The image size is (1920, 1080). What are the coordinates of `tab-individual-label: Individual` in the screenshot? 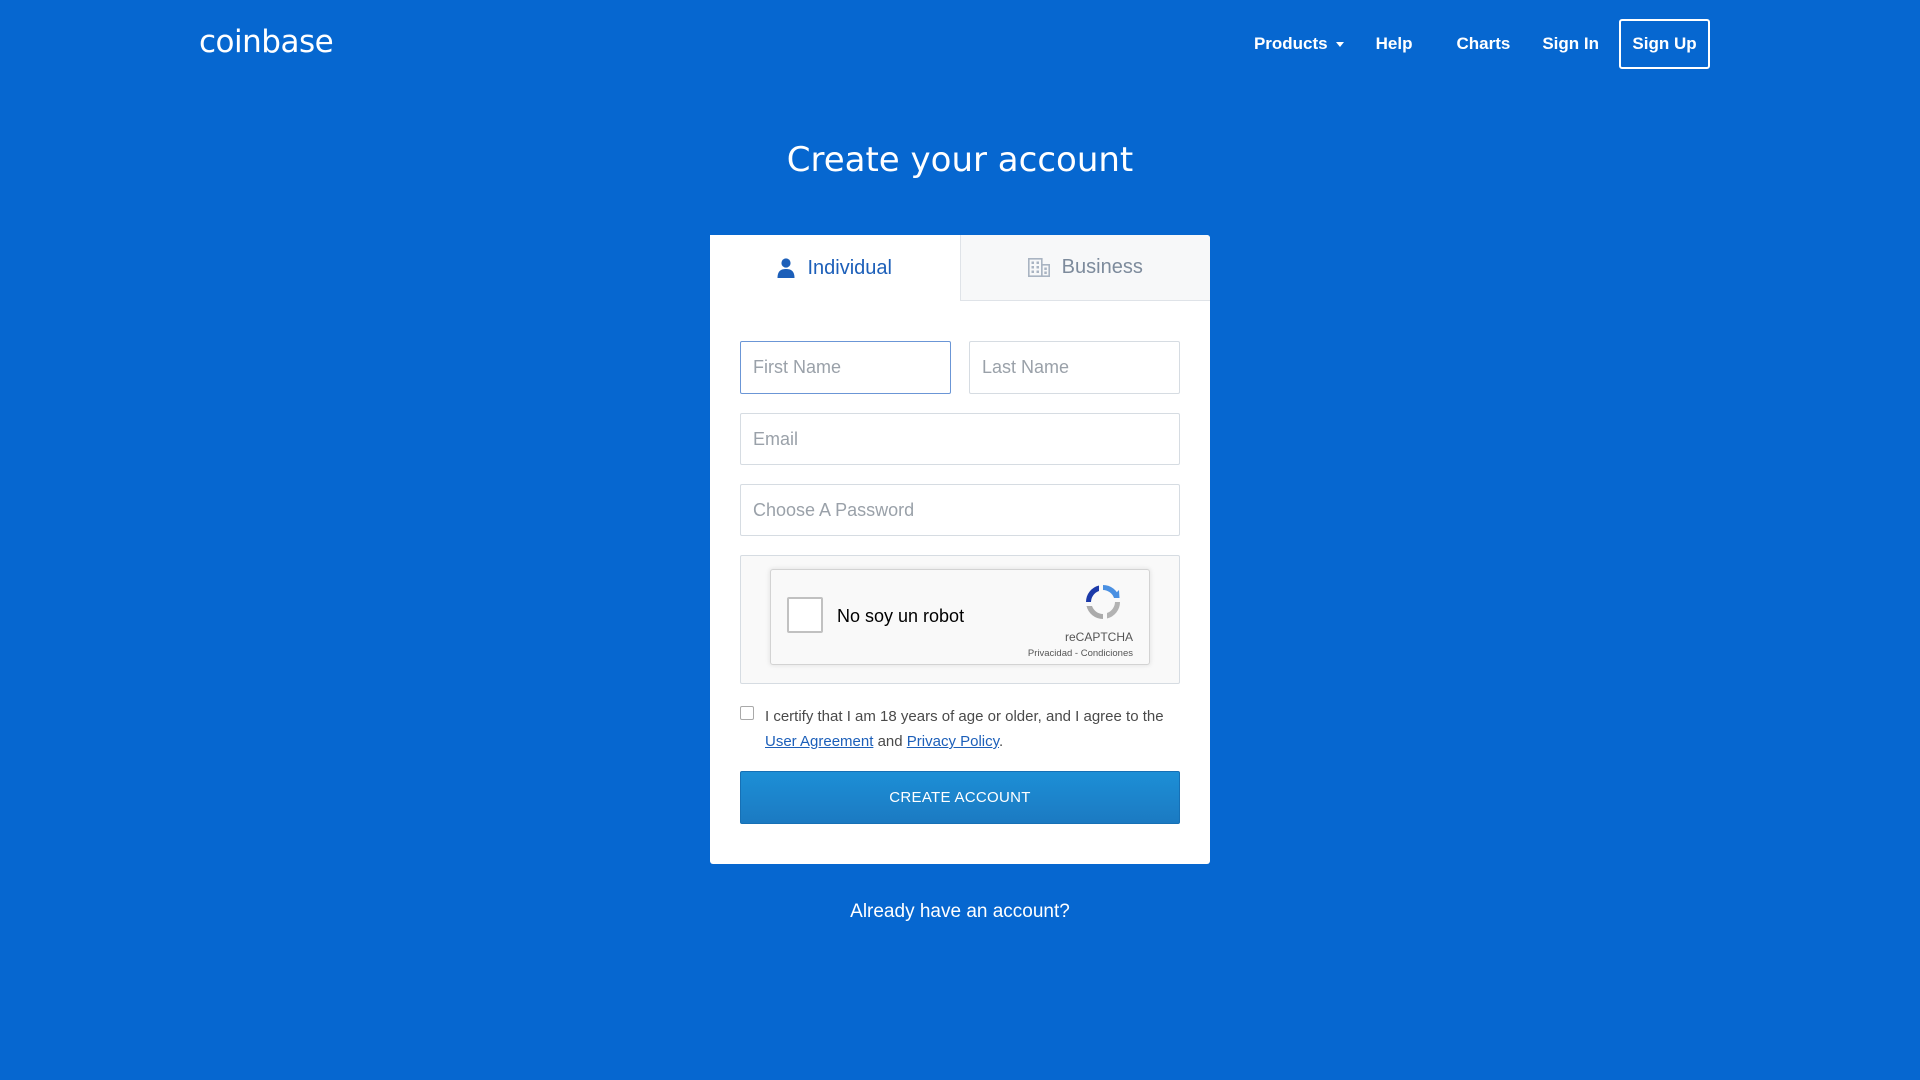 It's located at (849, 267).